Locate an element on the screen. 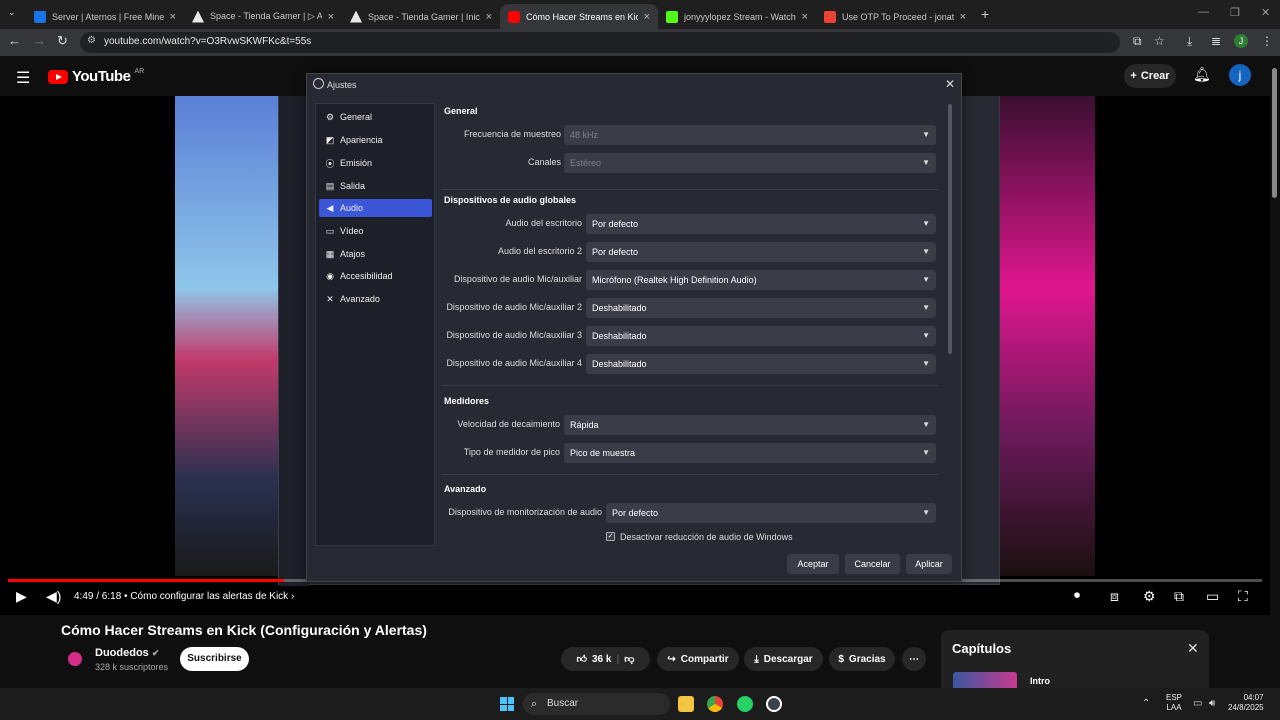 The height and width of the screenshot is (720, 1280). desktop-audio-2-select: Por defecto ▼ is located at coordinates (761, 252).